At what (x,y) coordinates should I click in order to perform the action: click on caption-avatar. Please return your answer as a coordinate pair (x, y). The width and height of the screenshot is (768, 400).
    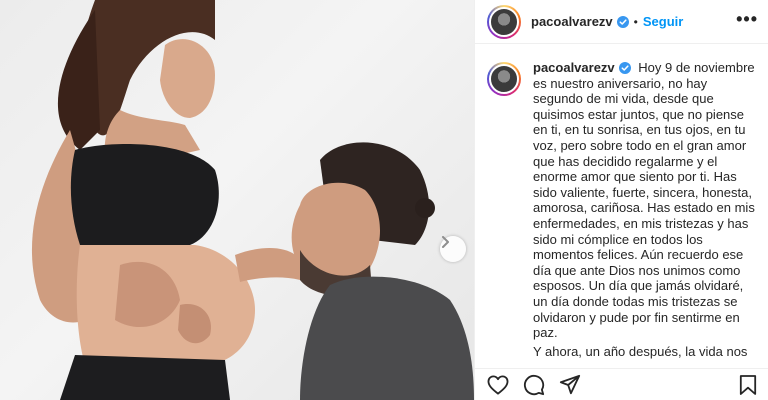
    Looking at the image, I should click on (504, 79).